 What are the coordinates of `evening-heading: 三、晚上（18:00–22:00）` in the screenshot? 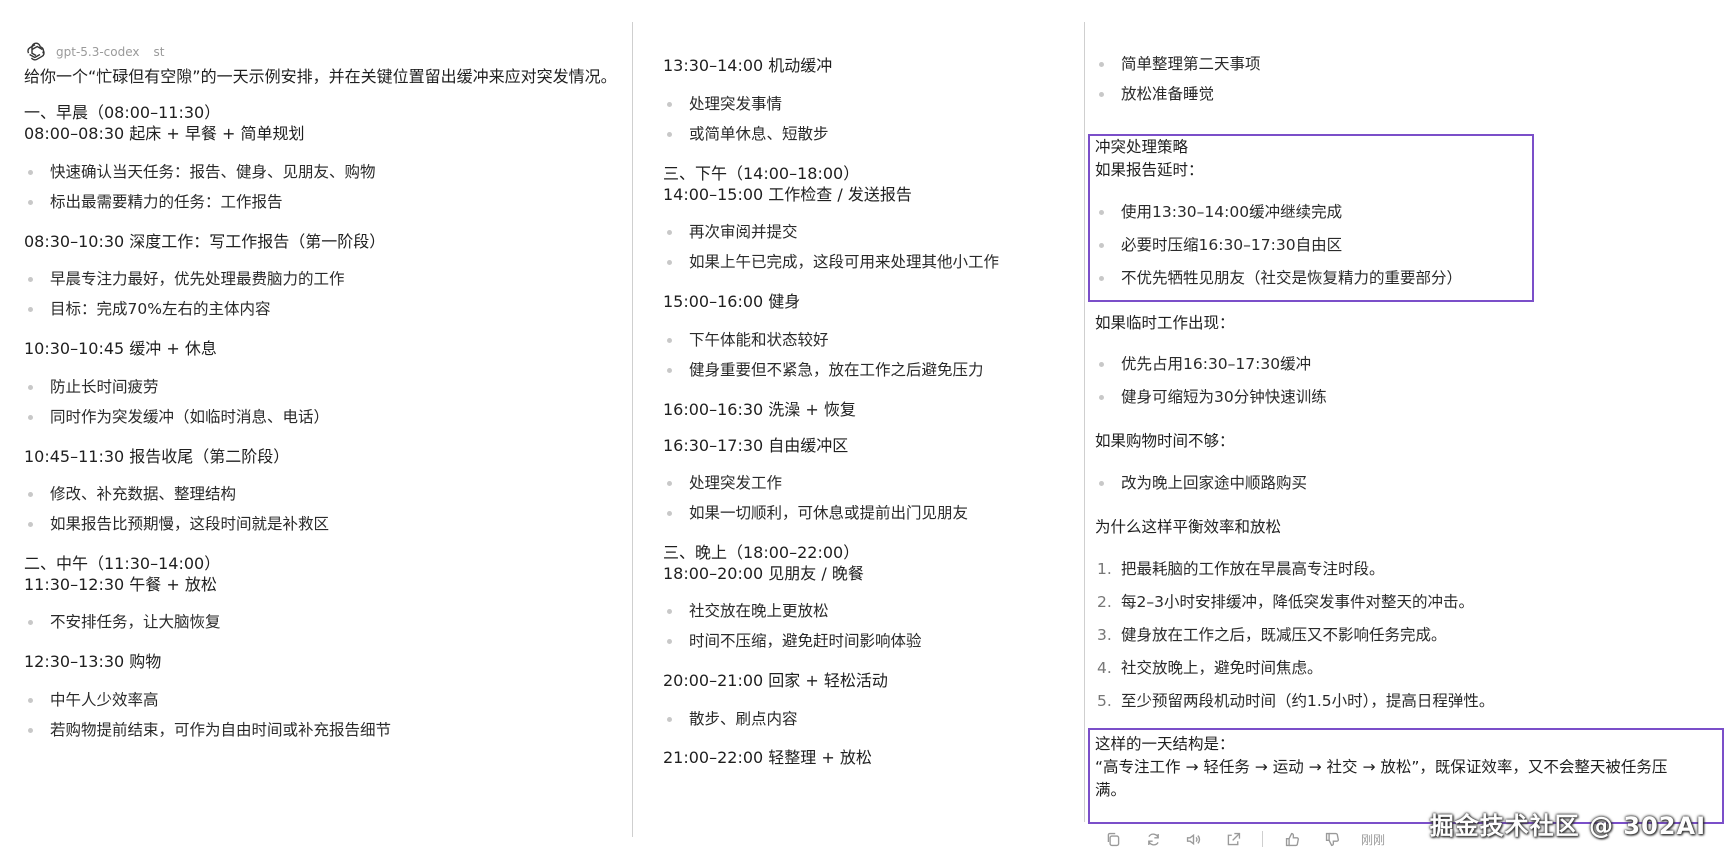 It's located at (761, 552).